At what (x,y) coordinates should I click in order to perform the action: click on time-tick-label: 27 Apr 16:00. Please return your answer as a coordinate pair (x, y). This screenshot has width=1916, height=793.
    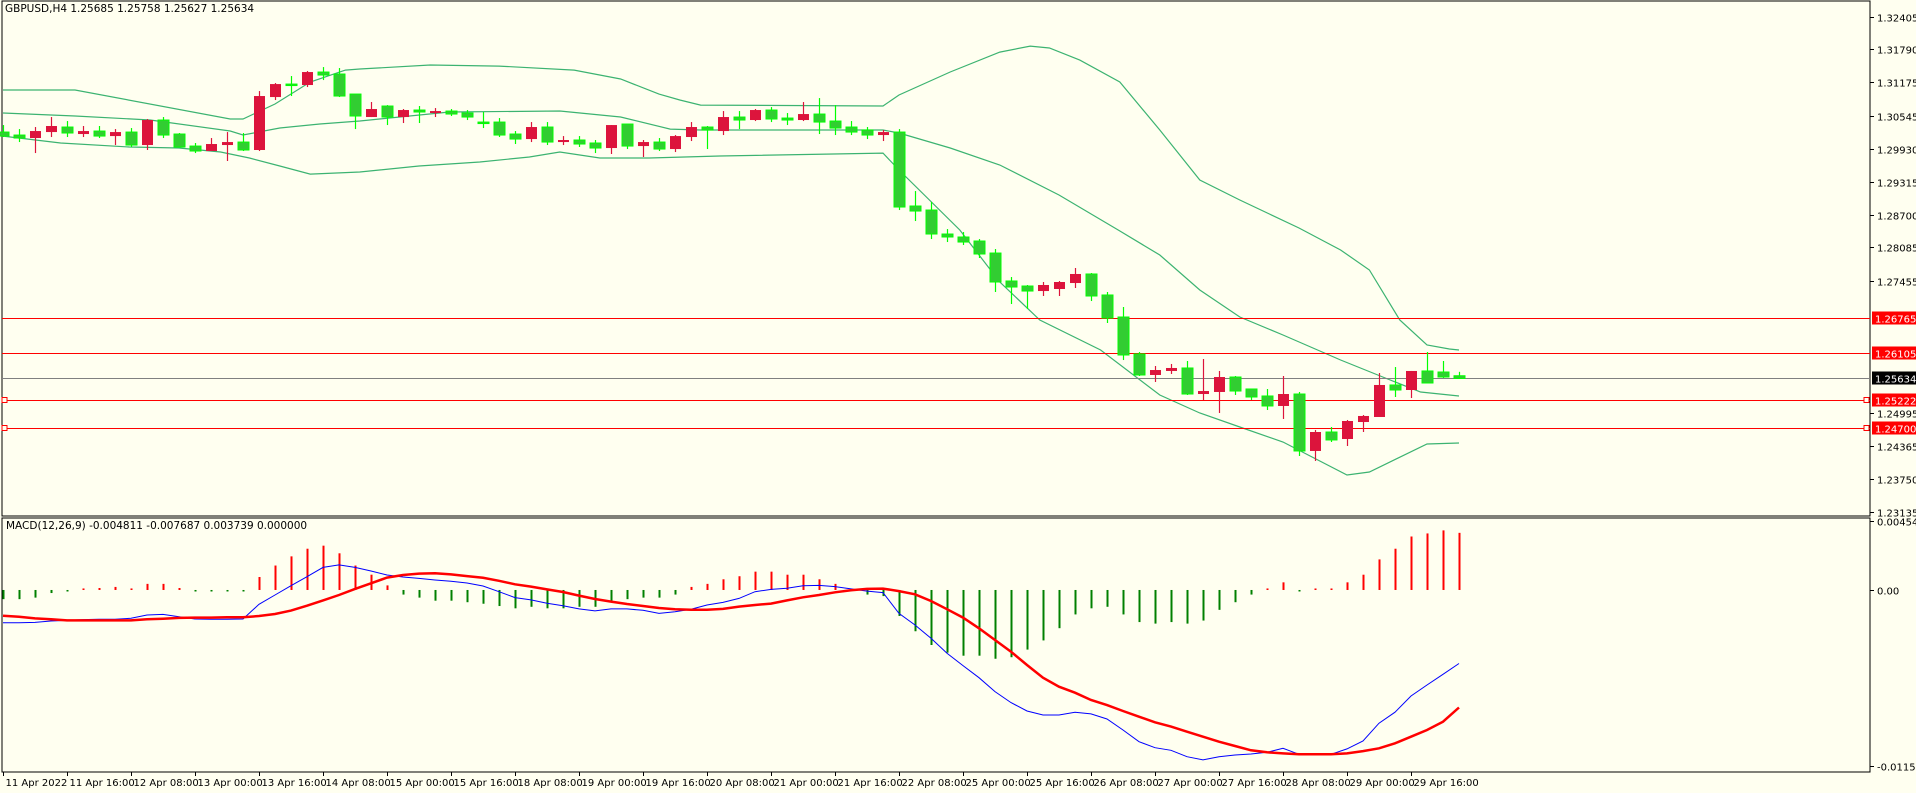
    Looking at the image, I should click on (1254, 783).